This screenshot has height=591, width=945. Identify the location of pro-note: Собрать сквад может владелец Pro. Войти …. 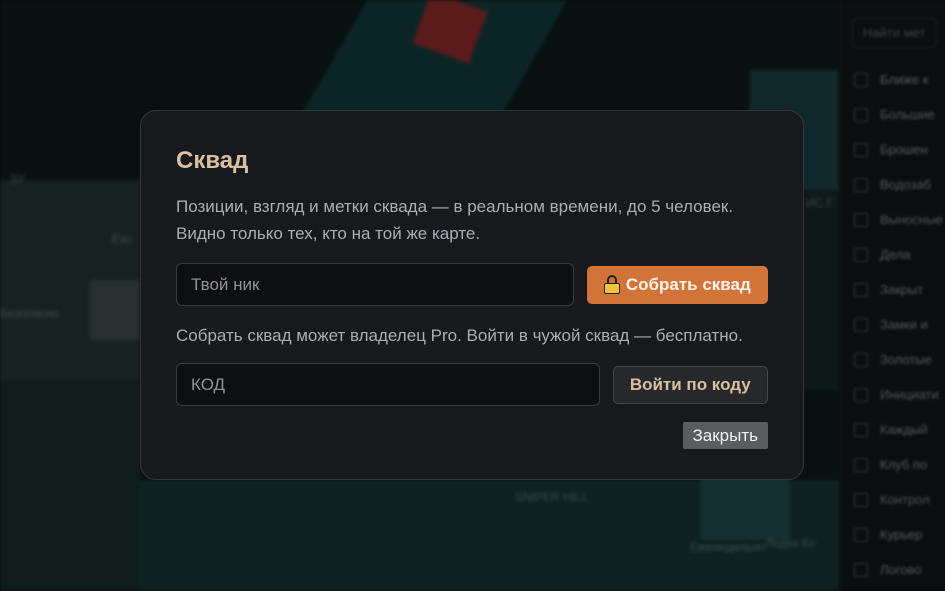
(459, 335).